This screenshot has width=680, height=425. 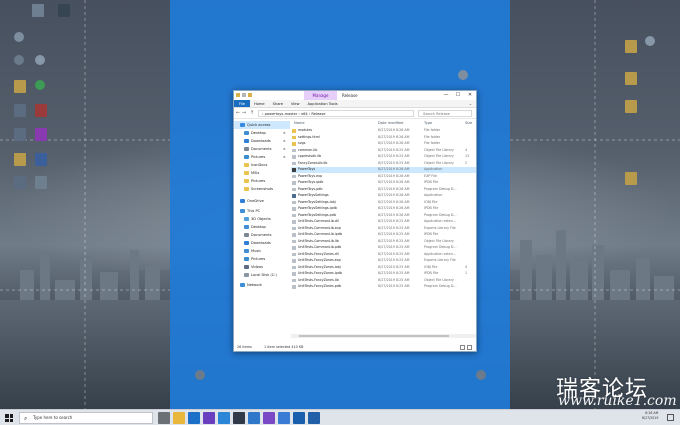 I want to click on ribbon-expand-icon: ⌄, so click(x=470, y=103).